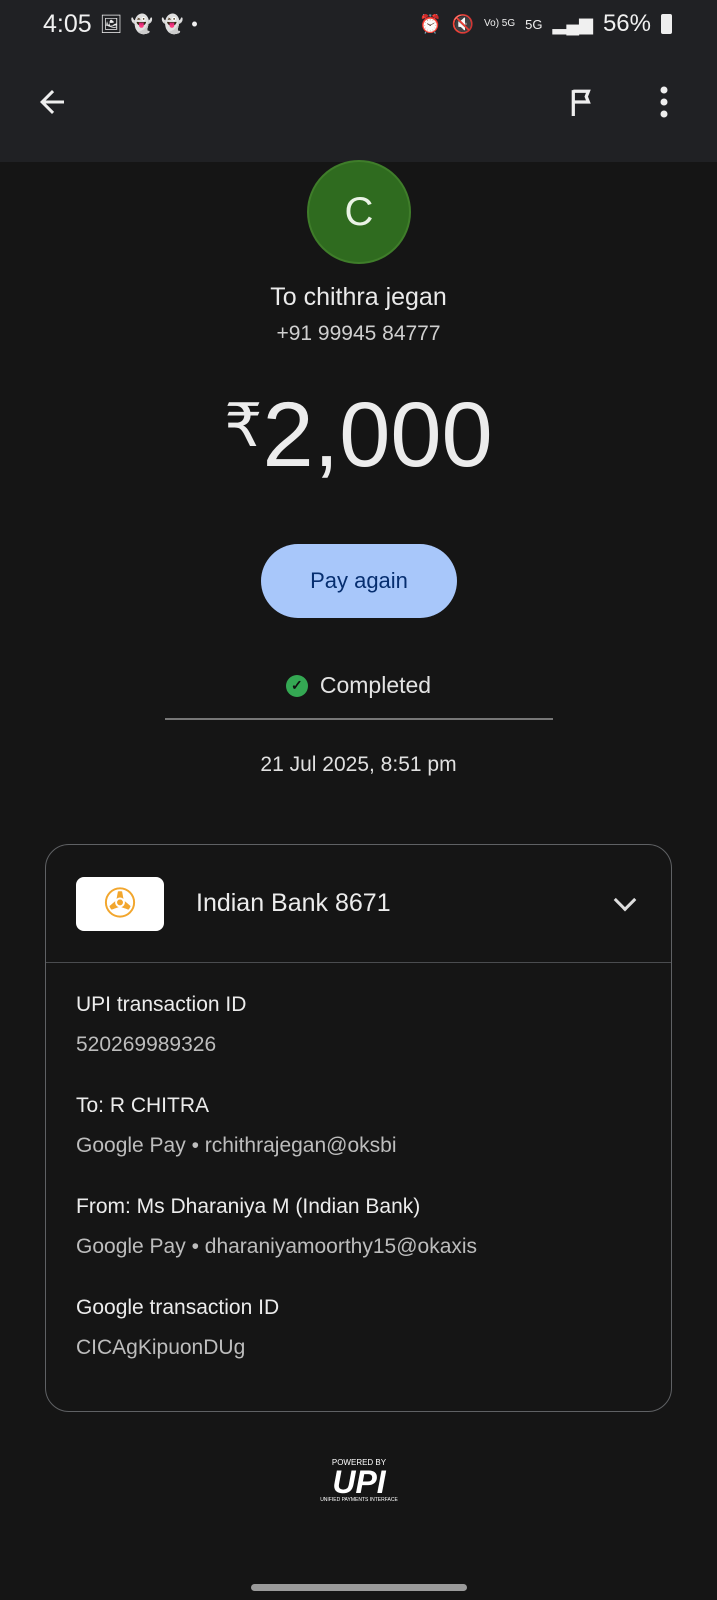  Describe the element at coordinates (296, 685) in the screenshot. I see `check-circle-icon: ✓` at that location.